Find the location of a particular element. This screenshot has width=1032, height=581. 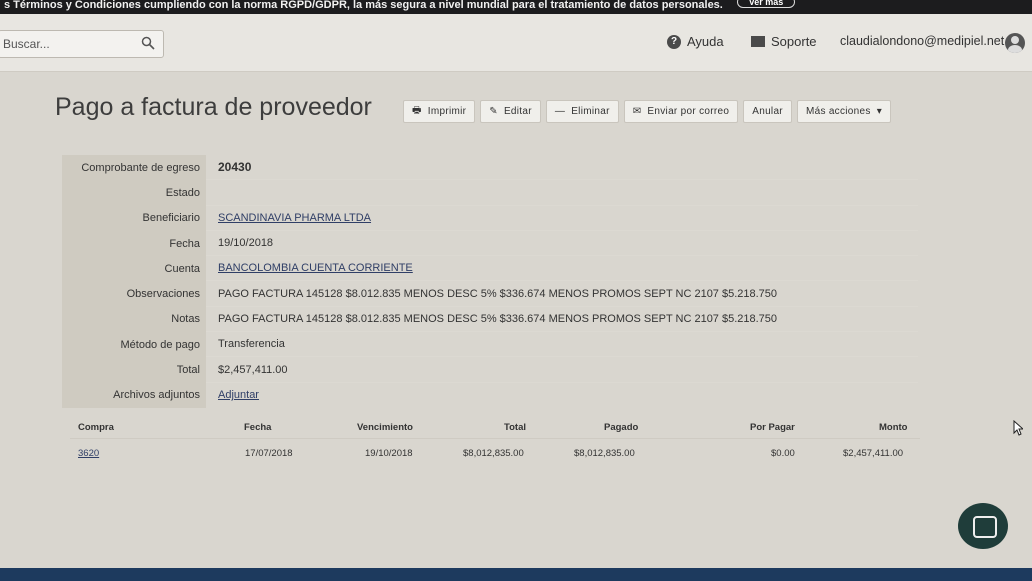

purchase-link: 3620 is located at coordinates (88, 453).